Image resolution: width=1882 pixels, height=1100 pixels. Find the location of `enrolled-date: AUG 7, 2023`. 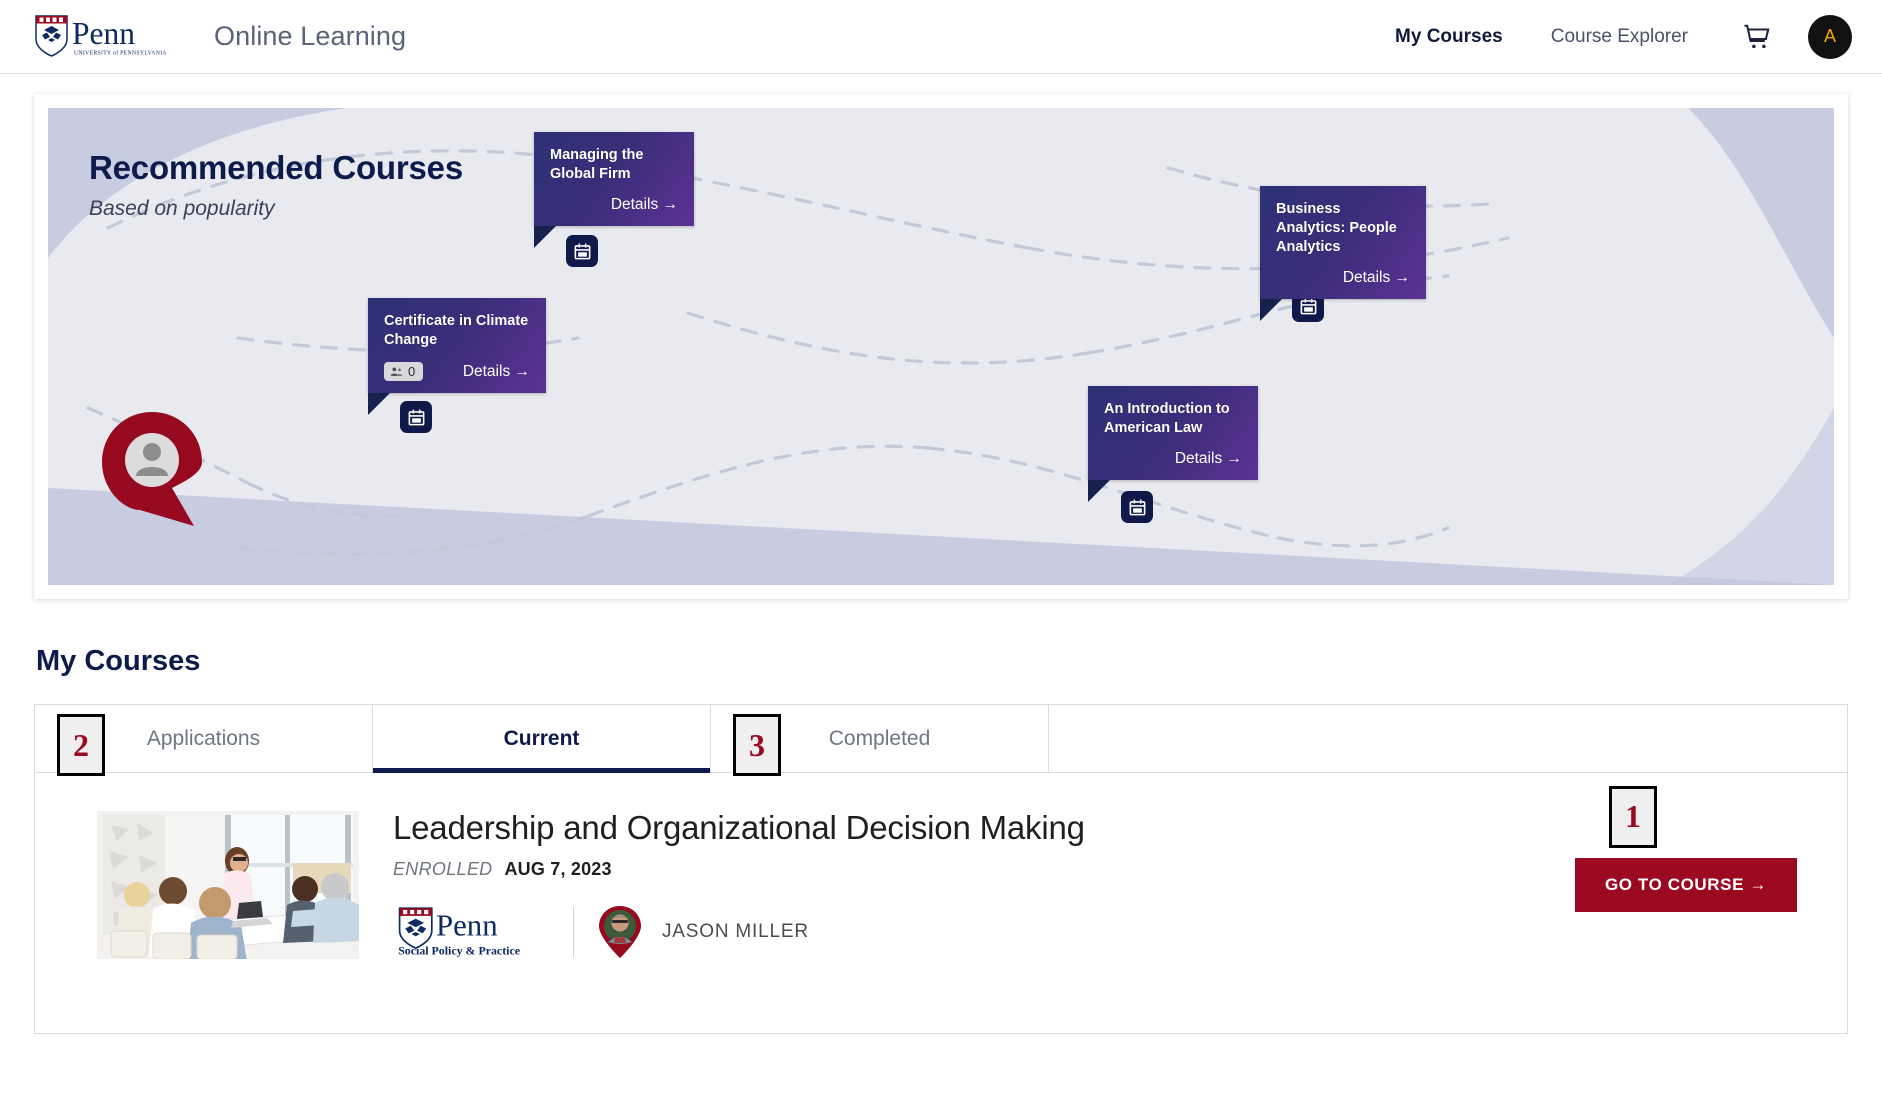

enrolled-date: AUG 7, 2023 is located at coordinates (558, 869).